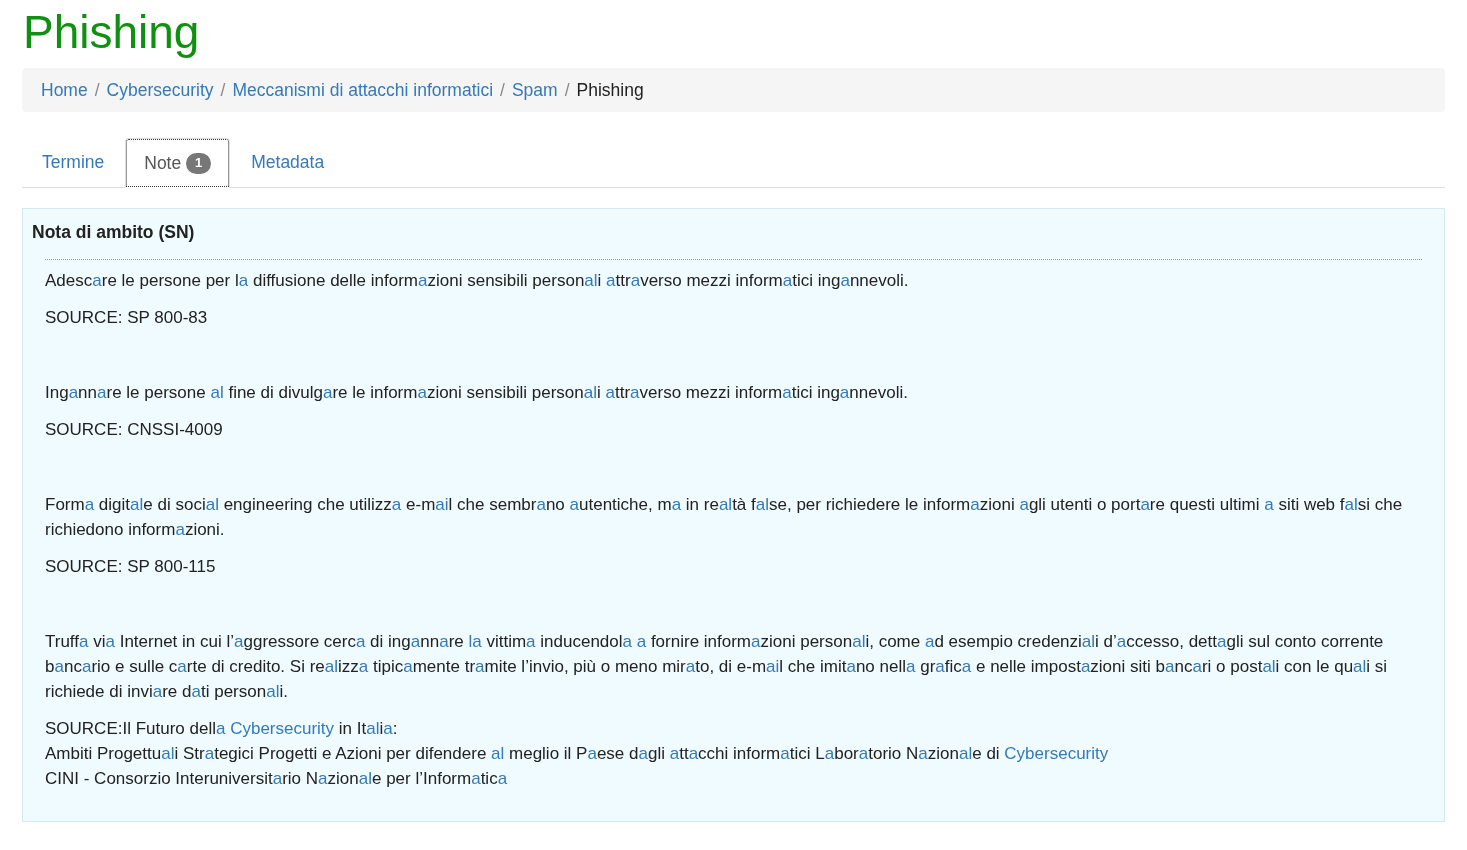 This screenshot has height=850, width=1467. What do you see at coordinates (178, 163) in the screenshot?
I see `tab: Note 1` at bounding box center [178, 163].